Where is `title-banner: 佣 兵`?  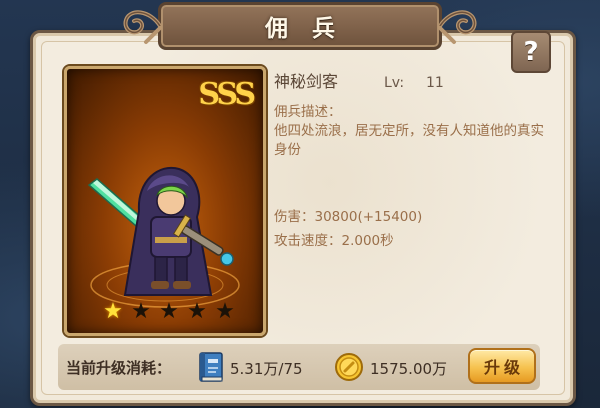 title-banner: 佣 兵 is located at coordinates (300, 26).